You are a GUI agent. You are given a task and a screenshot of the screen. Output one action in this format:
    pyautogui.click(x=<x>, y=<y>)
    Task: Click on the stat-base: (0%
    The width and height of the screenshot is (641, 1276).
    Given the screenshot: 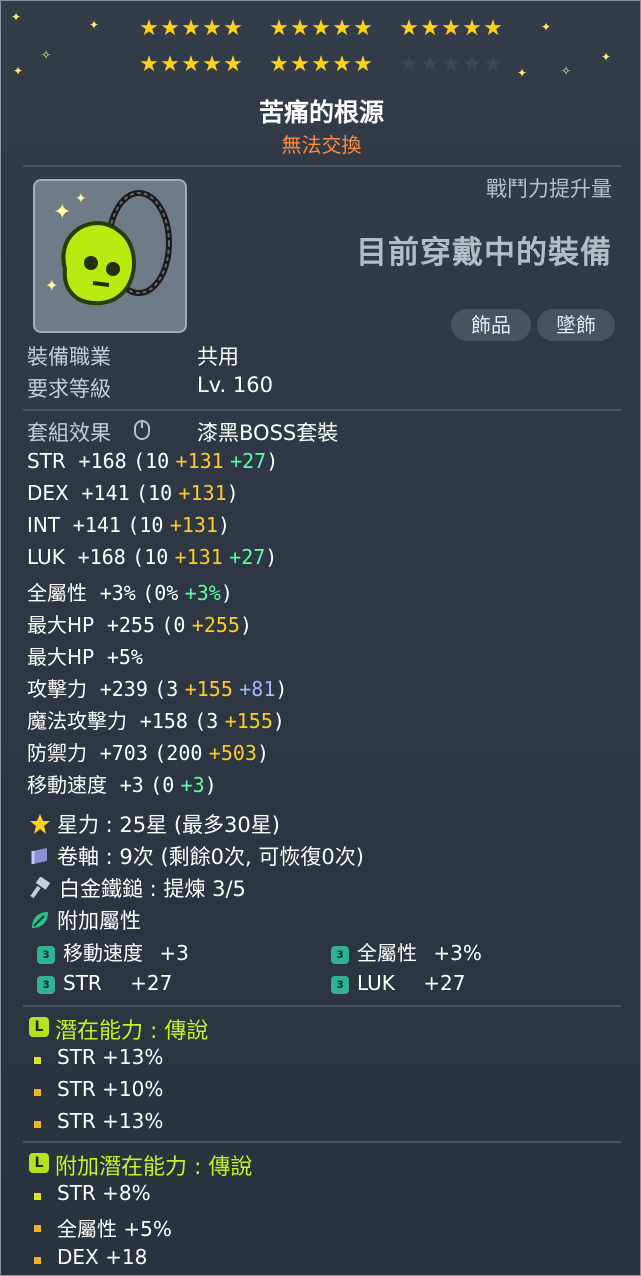 What is the action you would take?
    pyautogui.click(x=160, y=593)
    